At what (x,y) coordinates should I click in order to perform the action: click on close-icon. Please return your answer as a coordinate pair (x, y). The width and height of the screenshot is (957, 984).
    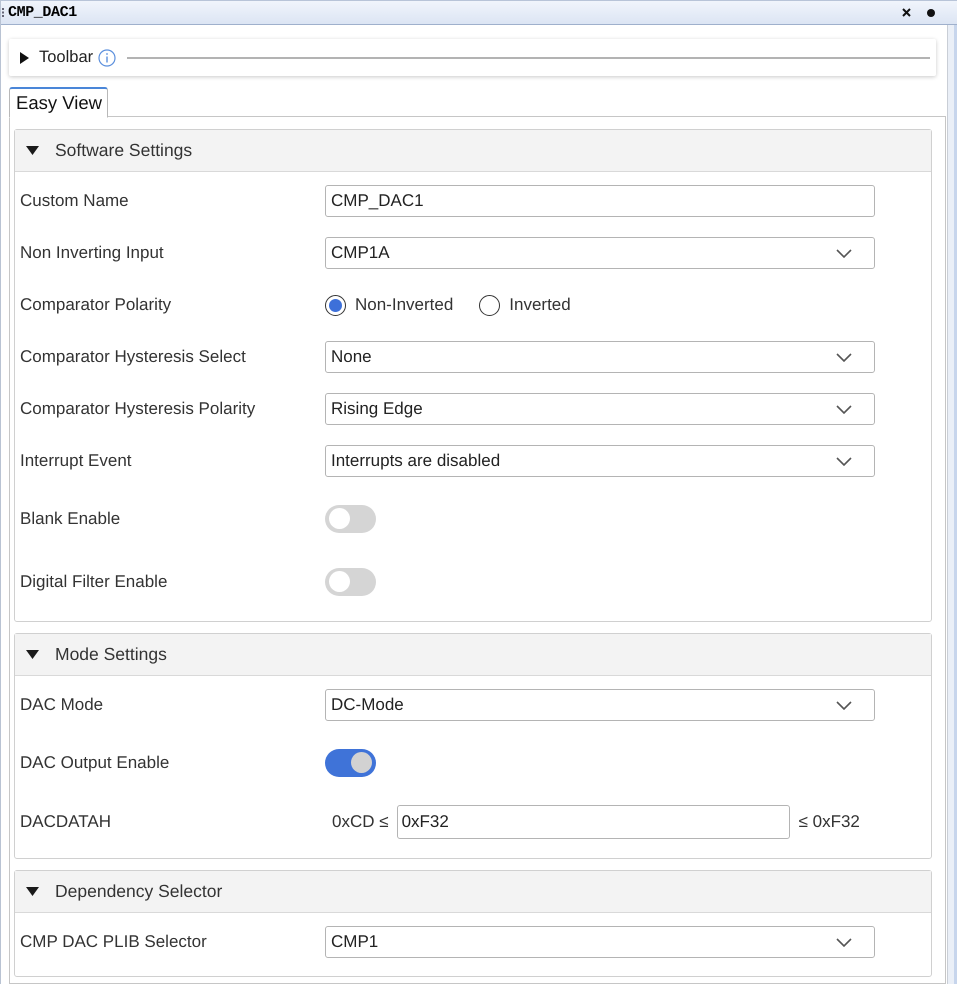
    Looking at the image, I should click on (906, 12).